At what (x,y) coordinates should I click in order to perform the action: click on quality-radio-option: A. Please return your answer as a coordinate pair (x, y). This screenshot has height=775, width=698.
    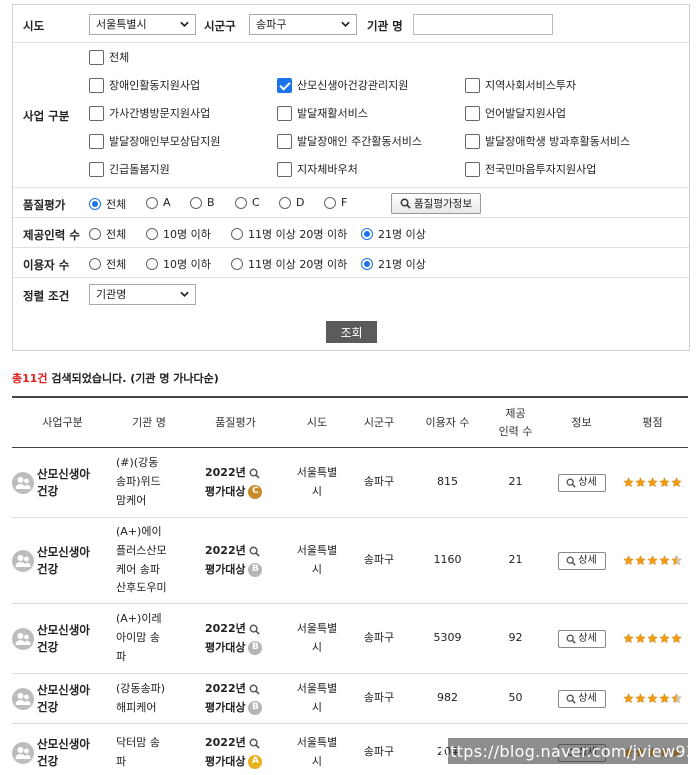
    Looking at the image, I should click on (158, 202).